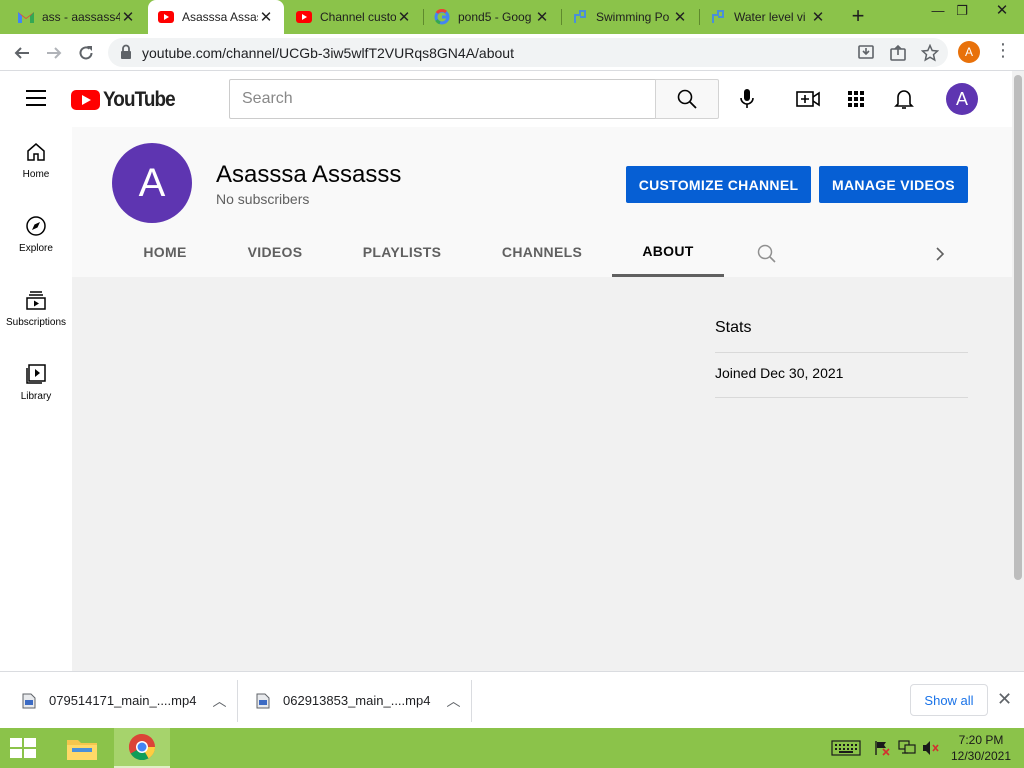 The height and width of the screenshot is (768, 1024). What do you see at coordinates (26, 17) in the screenshot?
I see `gmail-icon` at bounding box center [26, 17].